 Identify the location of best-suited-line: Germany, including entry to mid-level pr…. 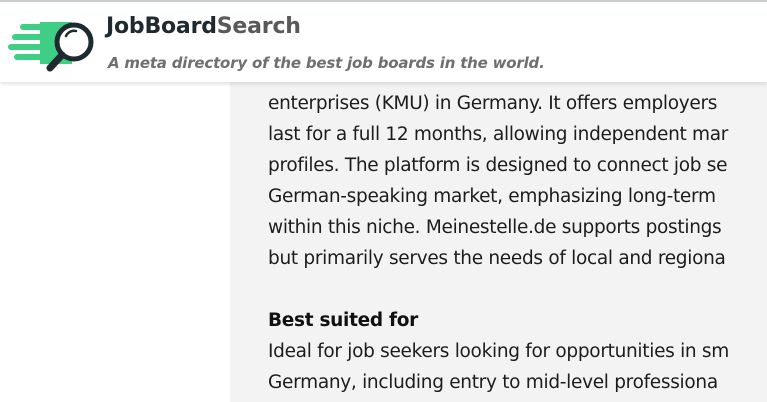
(493, 382).